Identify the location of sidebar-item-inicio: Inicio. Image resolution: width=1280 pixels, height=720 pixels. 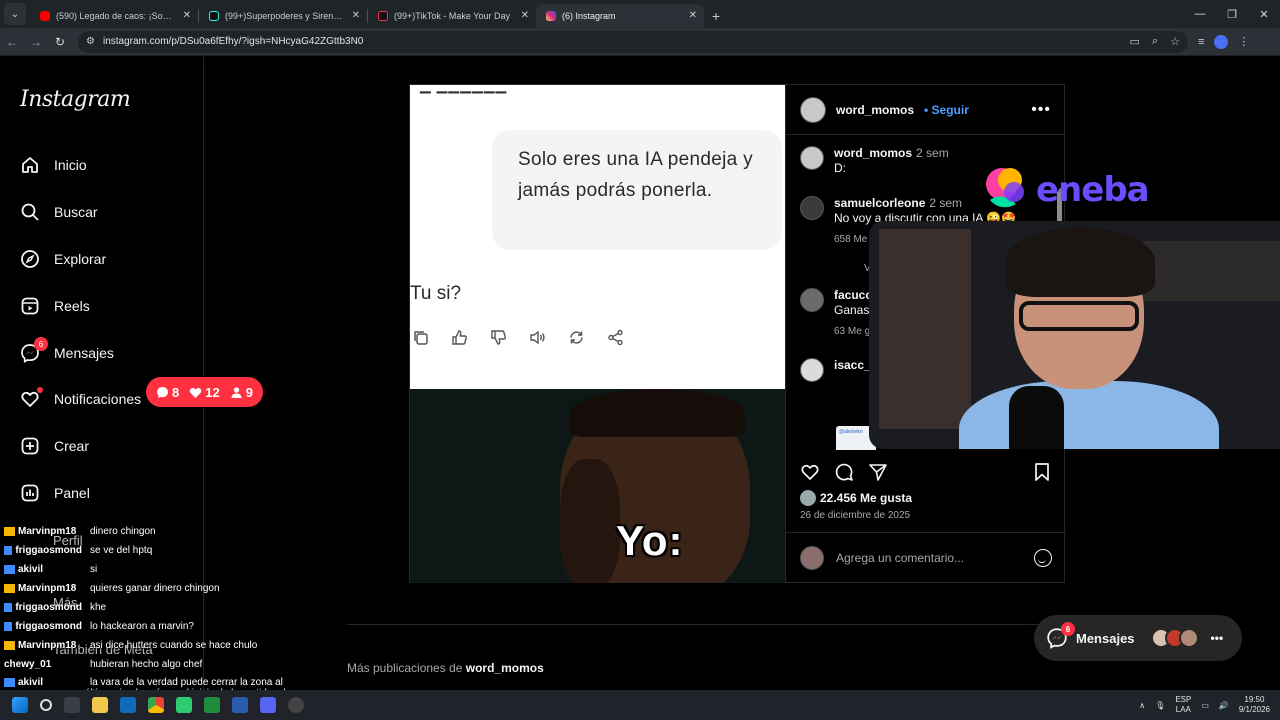
(53, 165).